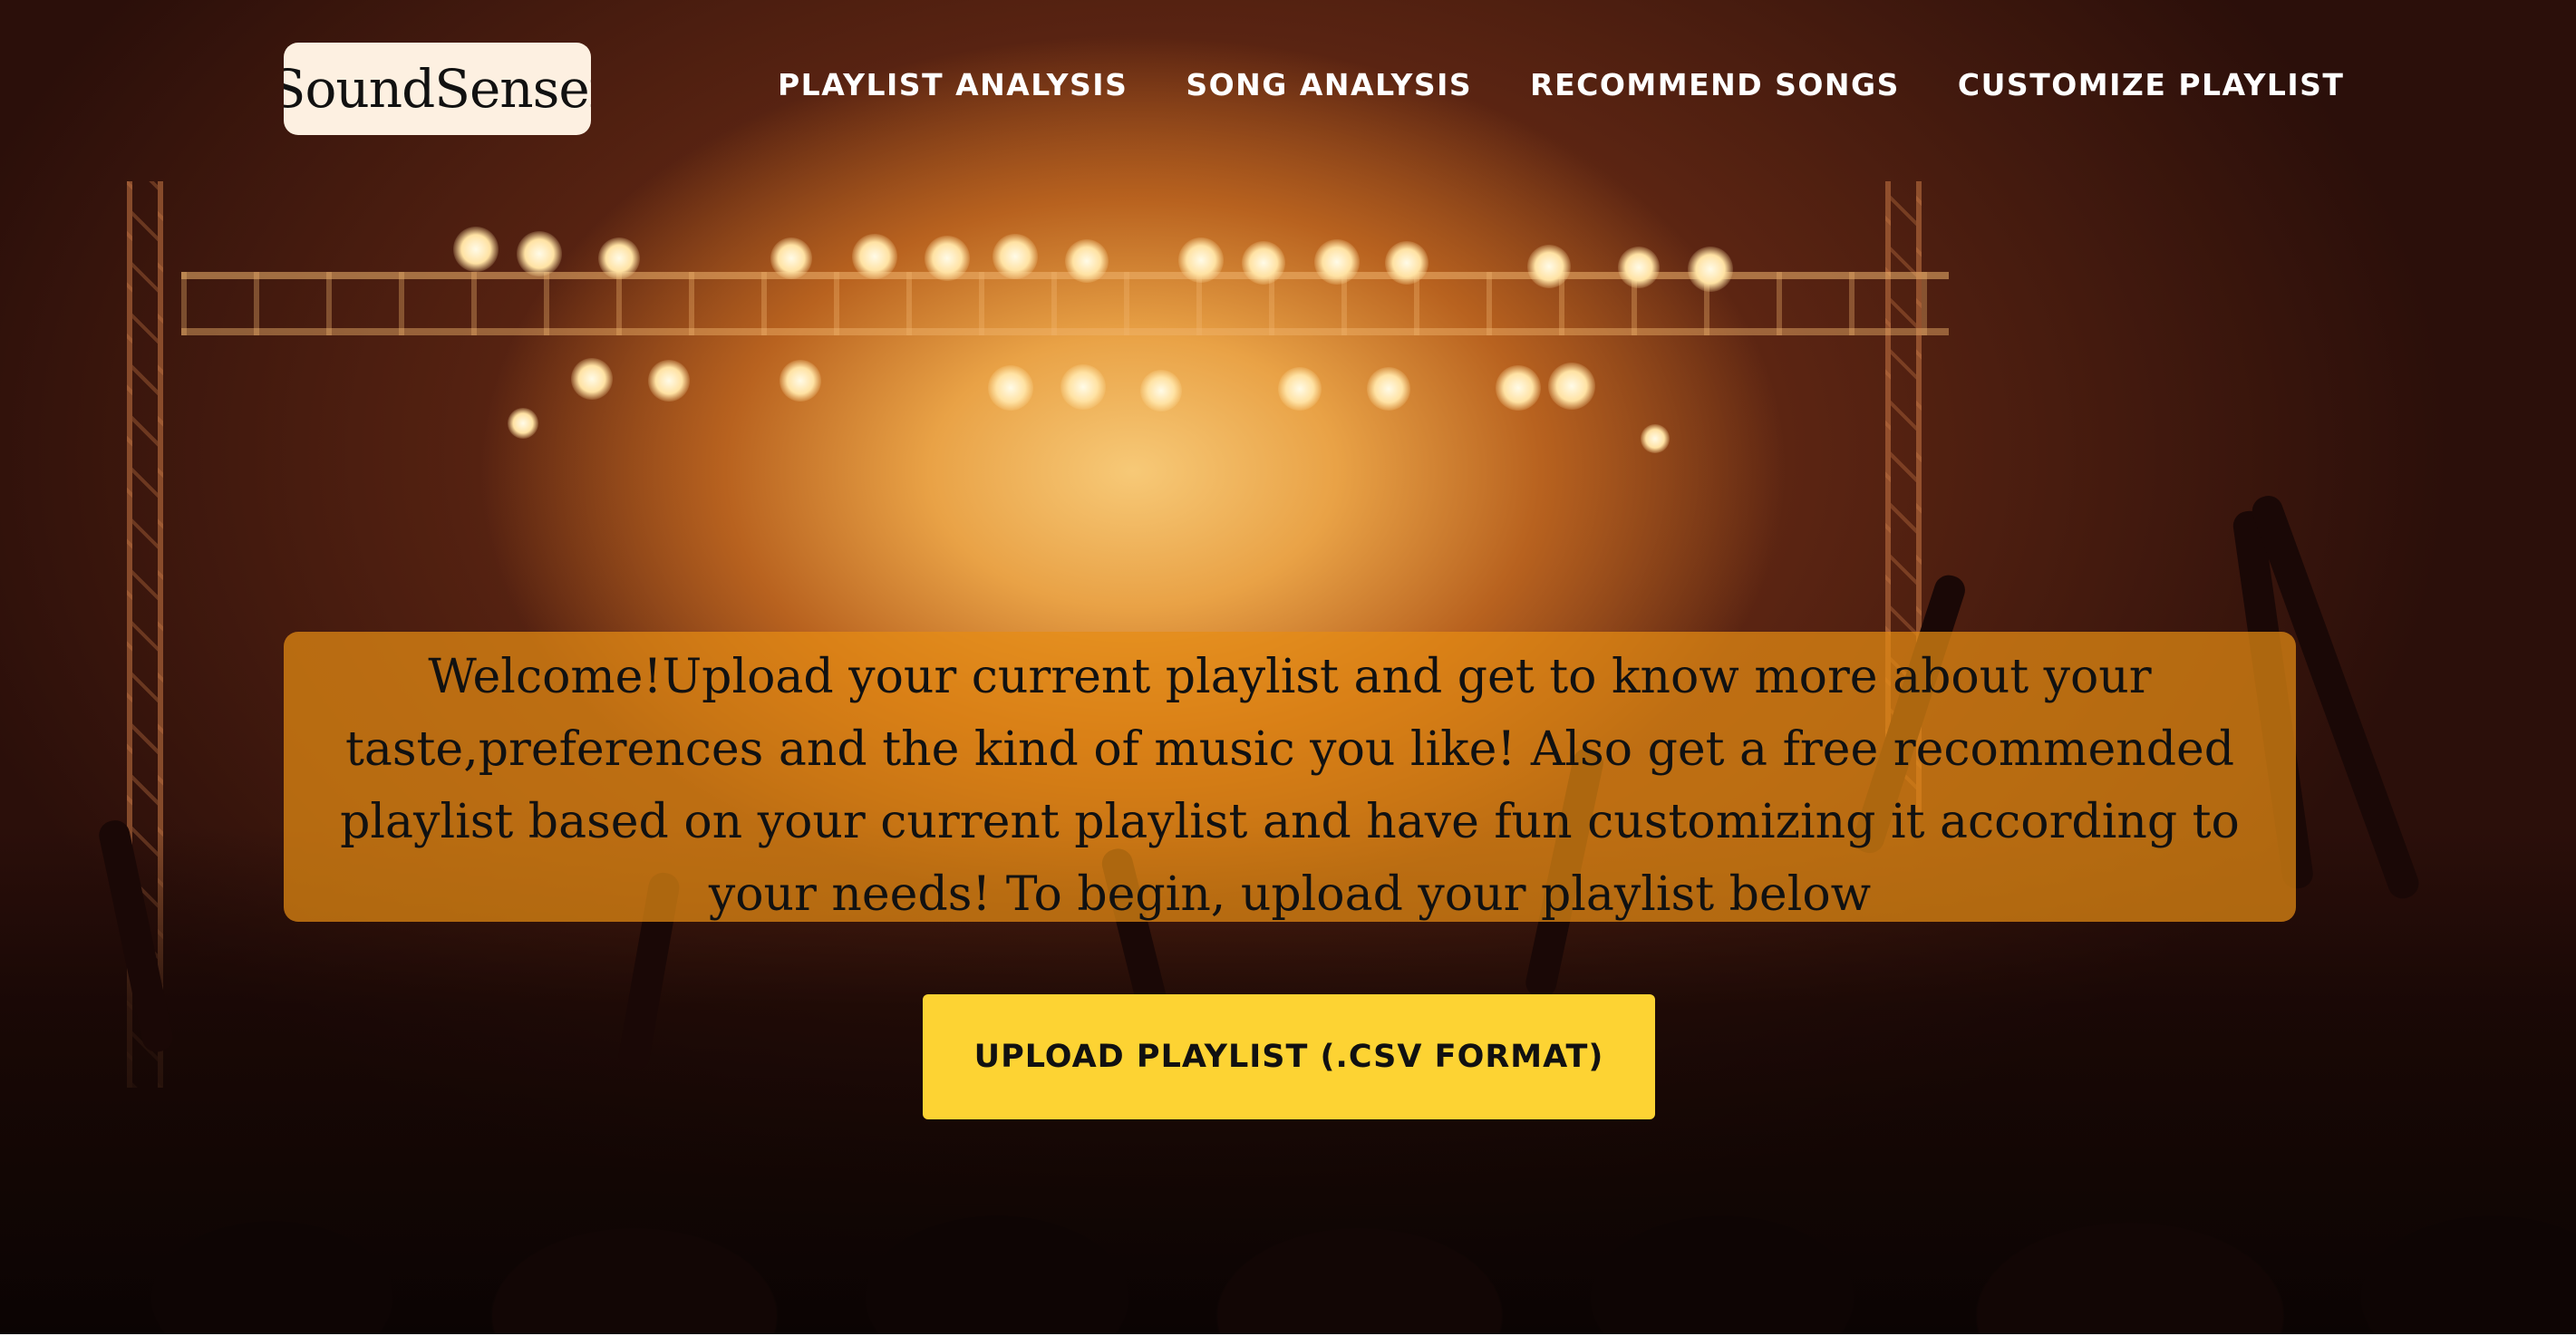 The height and width of the screenshot is (1336, 2576). Describe the element at coordinates (1289, 1056) in the screenshot. I see `upload-playlist-button: UPLOAD PLAYLIST (.CSV FORMAT)` at that location.